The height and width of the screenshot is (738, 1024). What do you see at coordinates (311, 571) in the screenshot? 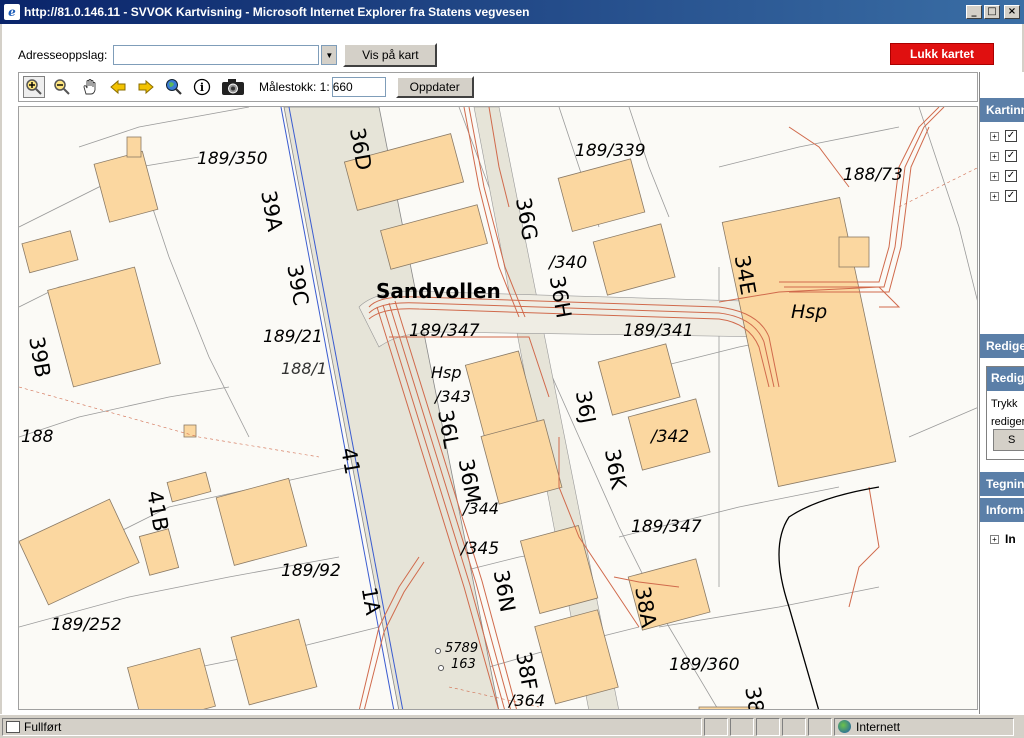
I see `parcel-label: 189/92` at bounding box center [311, 571].